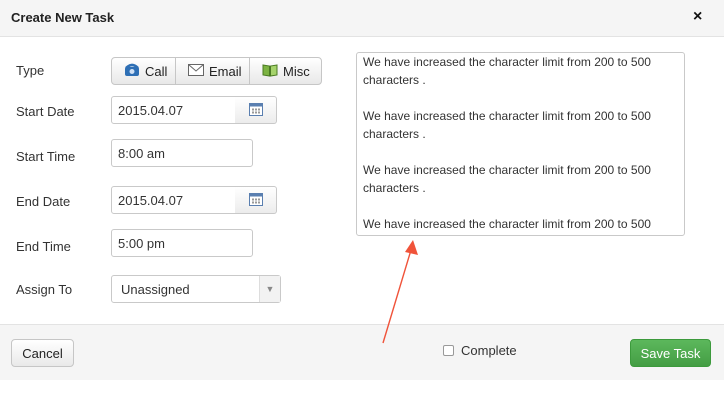 The height and width of the screenshot is (394, 724). Describe the element at coordinates (448, 350) in the screenshot. I see `complete-checkbox` at that location.